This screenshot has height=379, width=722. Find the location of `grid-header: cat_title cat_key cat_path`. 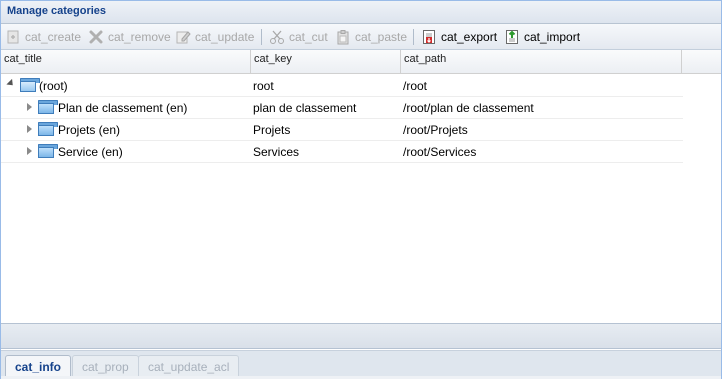

grid-header: cat_title cat_key cat_path is located at coordinates (361, 62).